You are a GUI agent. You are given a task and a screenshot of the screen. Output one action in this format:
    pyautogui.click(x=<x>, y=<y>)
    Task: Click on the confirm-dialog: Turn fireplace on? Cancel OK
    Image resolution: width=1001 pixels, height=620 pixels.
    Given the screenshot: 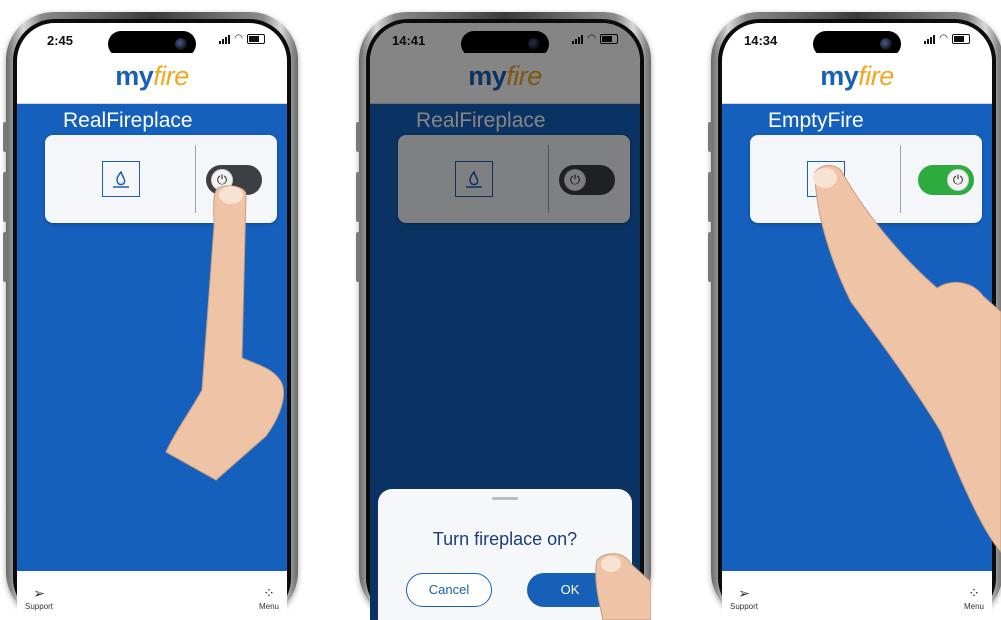 What is the action you would take?
    pyautogui.click(x=505, y=554)
    